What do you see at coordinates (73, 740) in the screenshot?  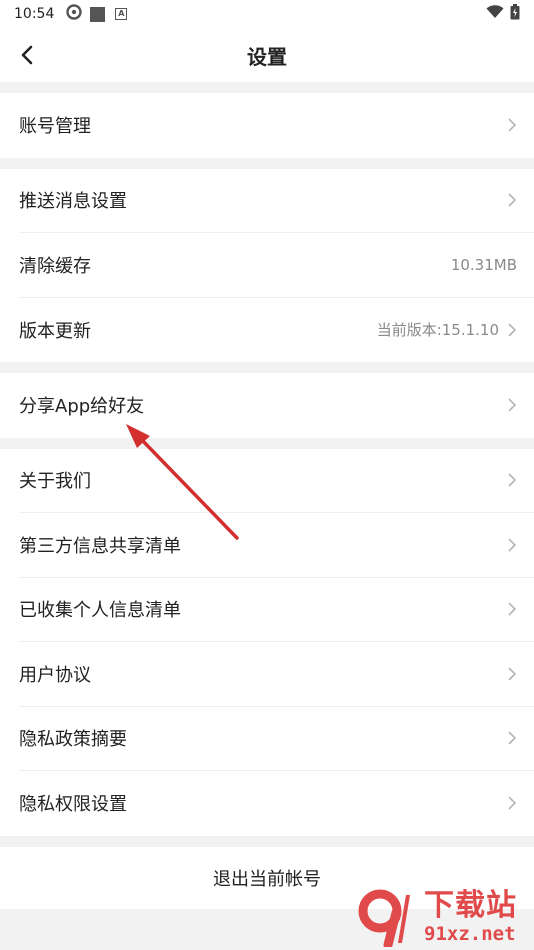 I see `row-label: 隐私政策摘要` at bounding box center [73, 740].